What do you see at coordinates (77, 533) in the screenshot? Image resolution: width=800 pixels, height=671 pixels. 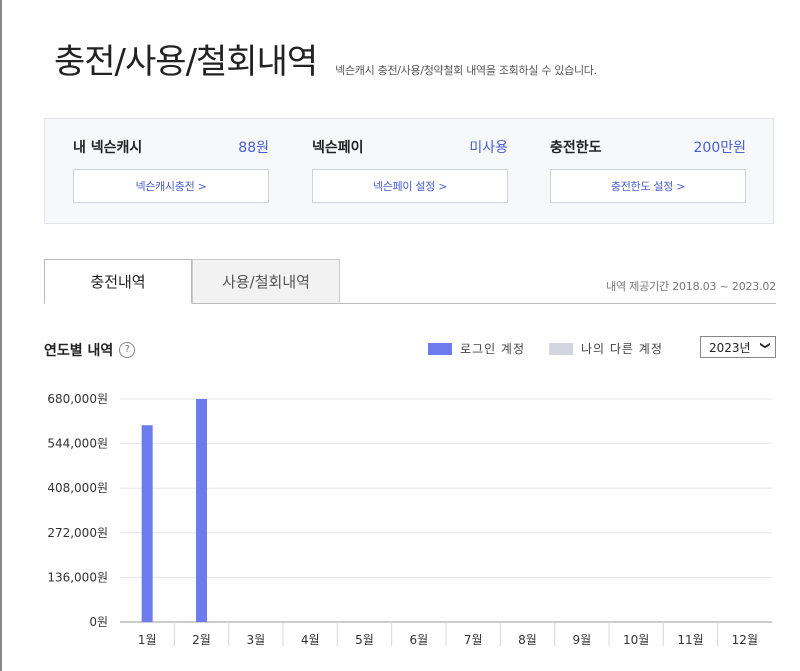 I see `y-tick-label: 272,000원` at bounding box center [77, 533].